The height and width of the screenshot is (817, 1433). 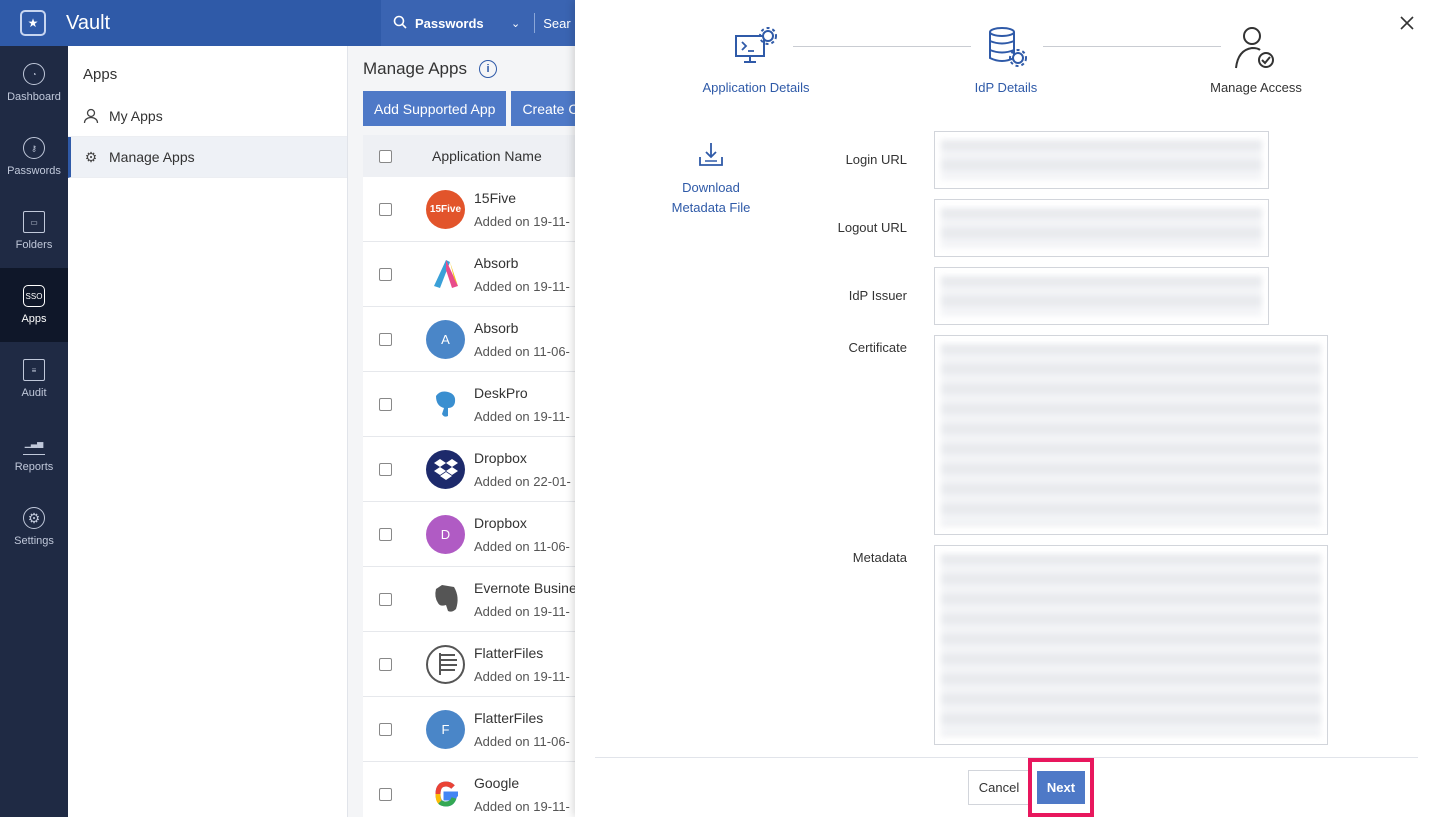 I want to click on nav-label: Dashboard, so click(x=34, y=97).